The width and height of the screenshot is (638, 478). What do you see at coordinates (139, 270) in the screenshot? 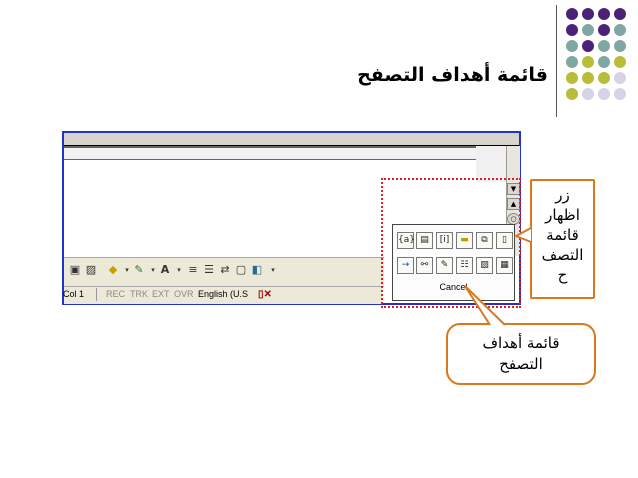
I see `line-color-icon: ✎` at bounding box center [139, 270].